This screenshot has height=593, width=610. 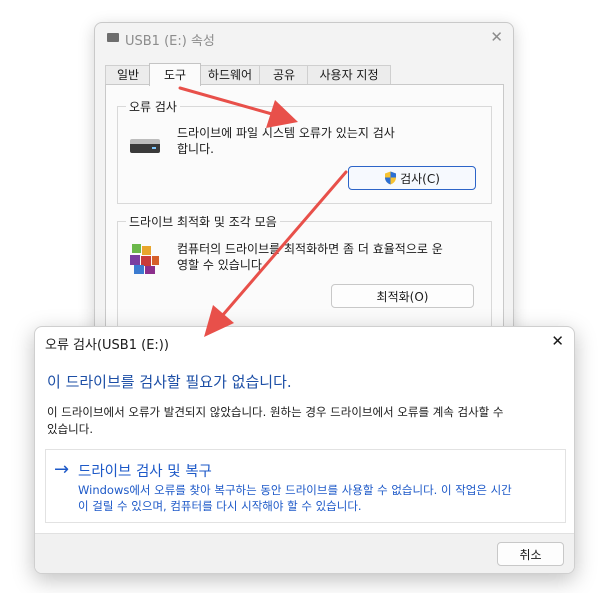 I want to click on error-check-heading: 이 드라이브를 검사할 필요가 없습니다., so click(x=169, y=382).